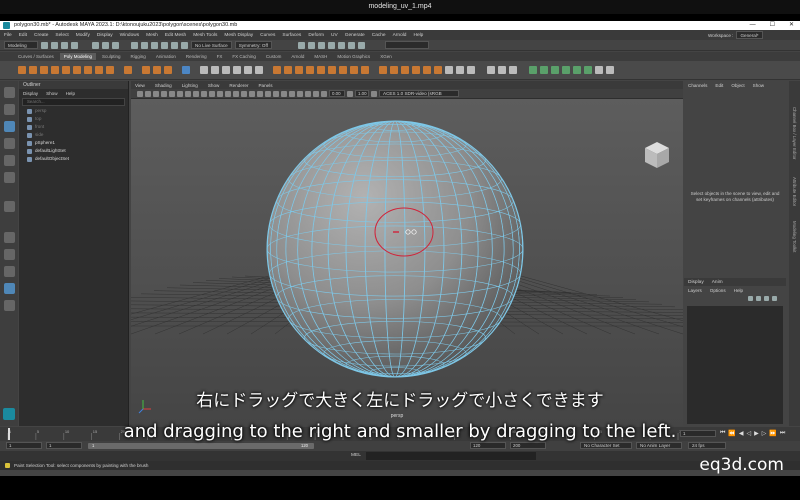 The image size is (800, 500). Describe the element at coordinates (95, 45) in the screenshot. I see `select-hierarchy-icon` at that location.